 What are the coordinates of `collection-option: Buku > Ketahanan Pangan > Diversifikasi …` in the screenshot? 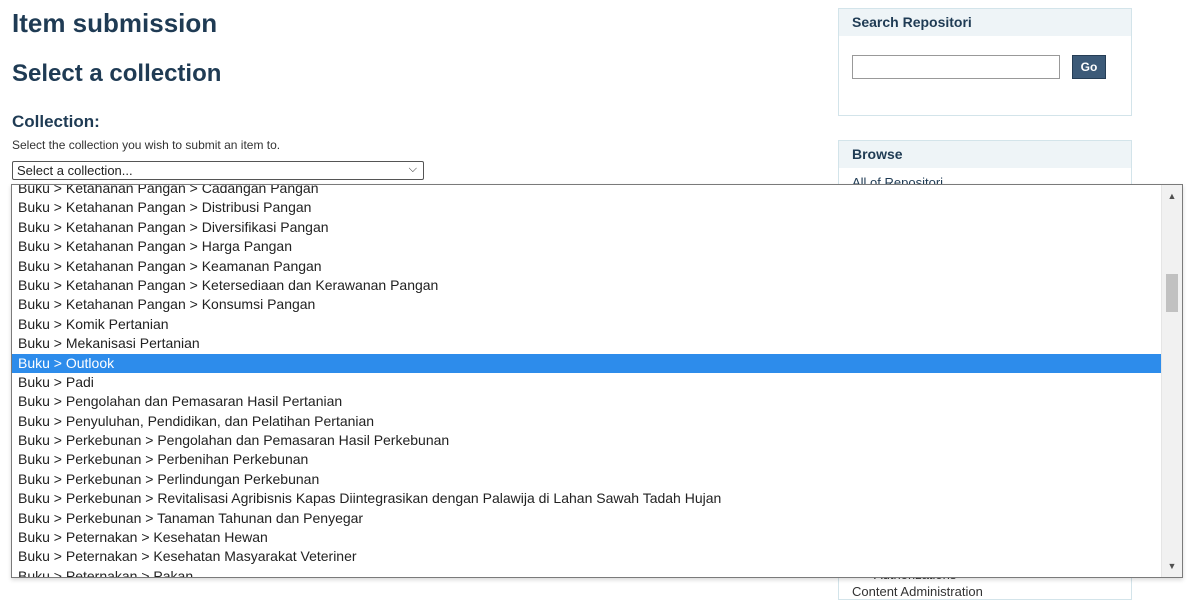 It's located at (587, 227).